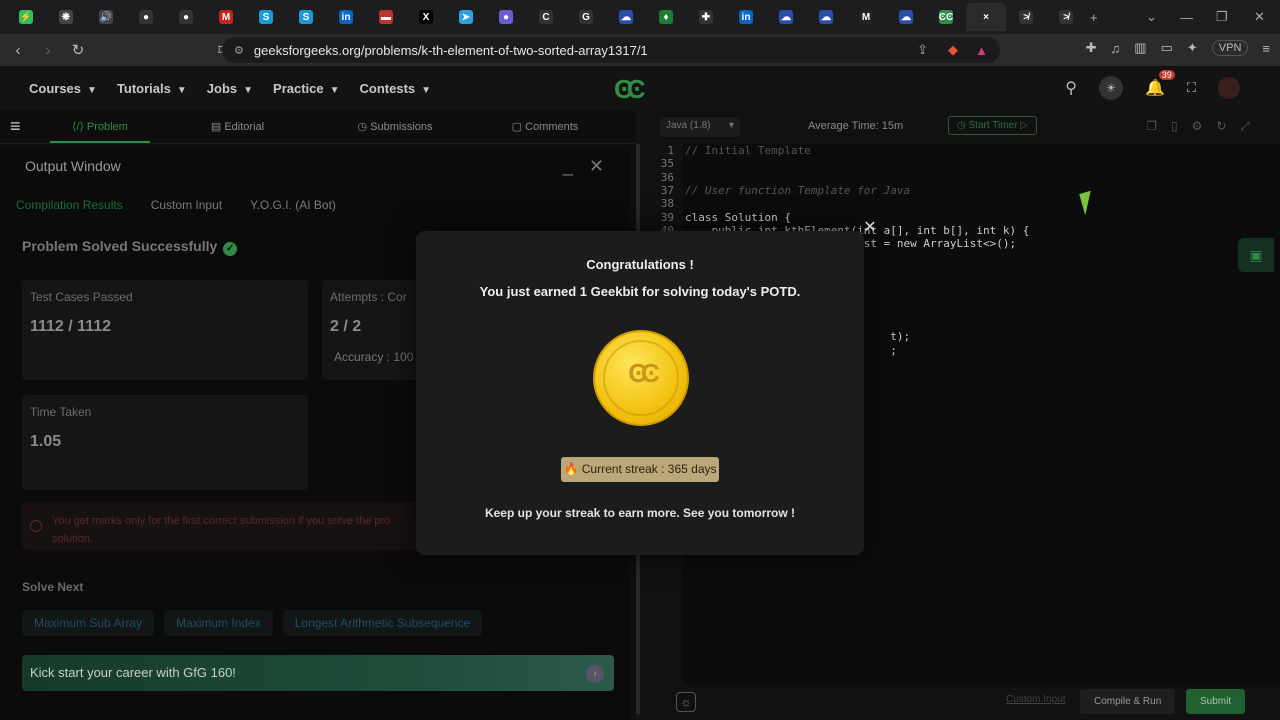 Image resolution: width=1280 pixels, height=720 pixels. What do you see at coordinates (53, 587) in the screenshot?
I see `solve-next-heading: Solve Next` at bounding box center [53, 587].